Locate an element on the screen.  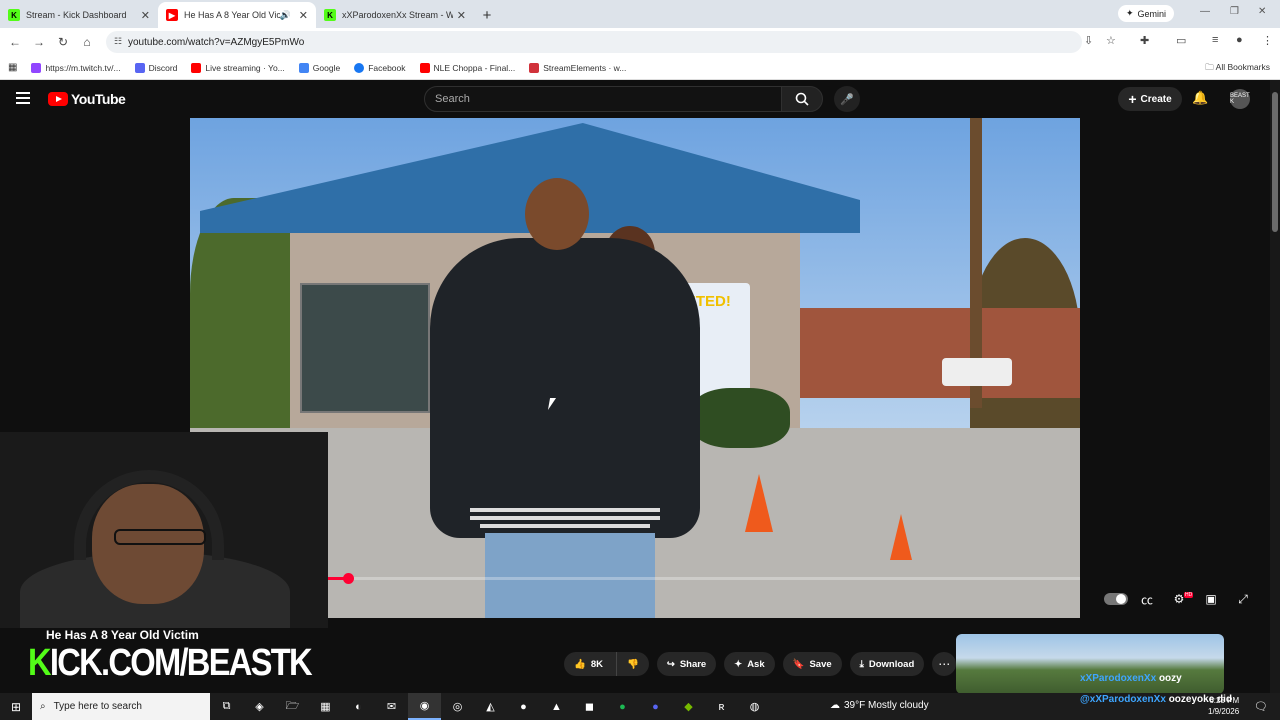
captions-icon: ㏄ is located at coordinates (1147, 599).